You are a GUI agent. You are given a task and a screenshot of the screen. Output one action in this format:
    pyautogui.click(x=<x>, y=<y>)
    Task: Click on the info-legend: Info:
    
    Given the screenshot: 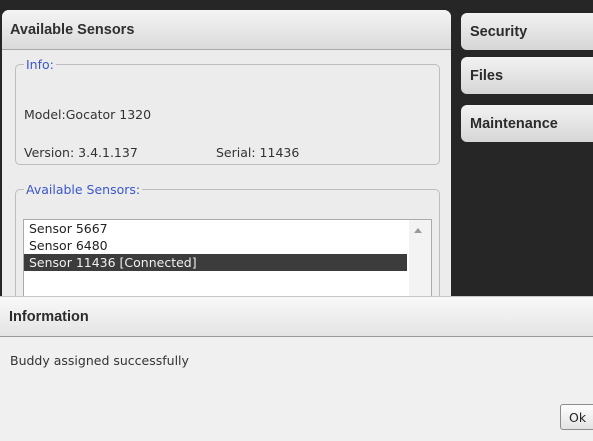 What is the action you would take?
    pyautogui.click(x=40, y=64)
    